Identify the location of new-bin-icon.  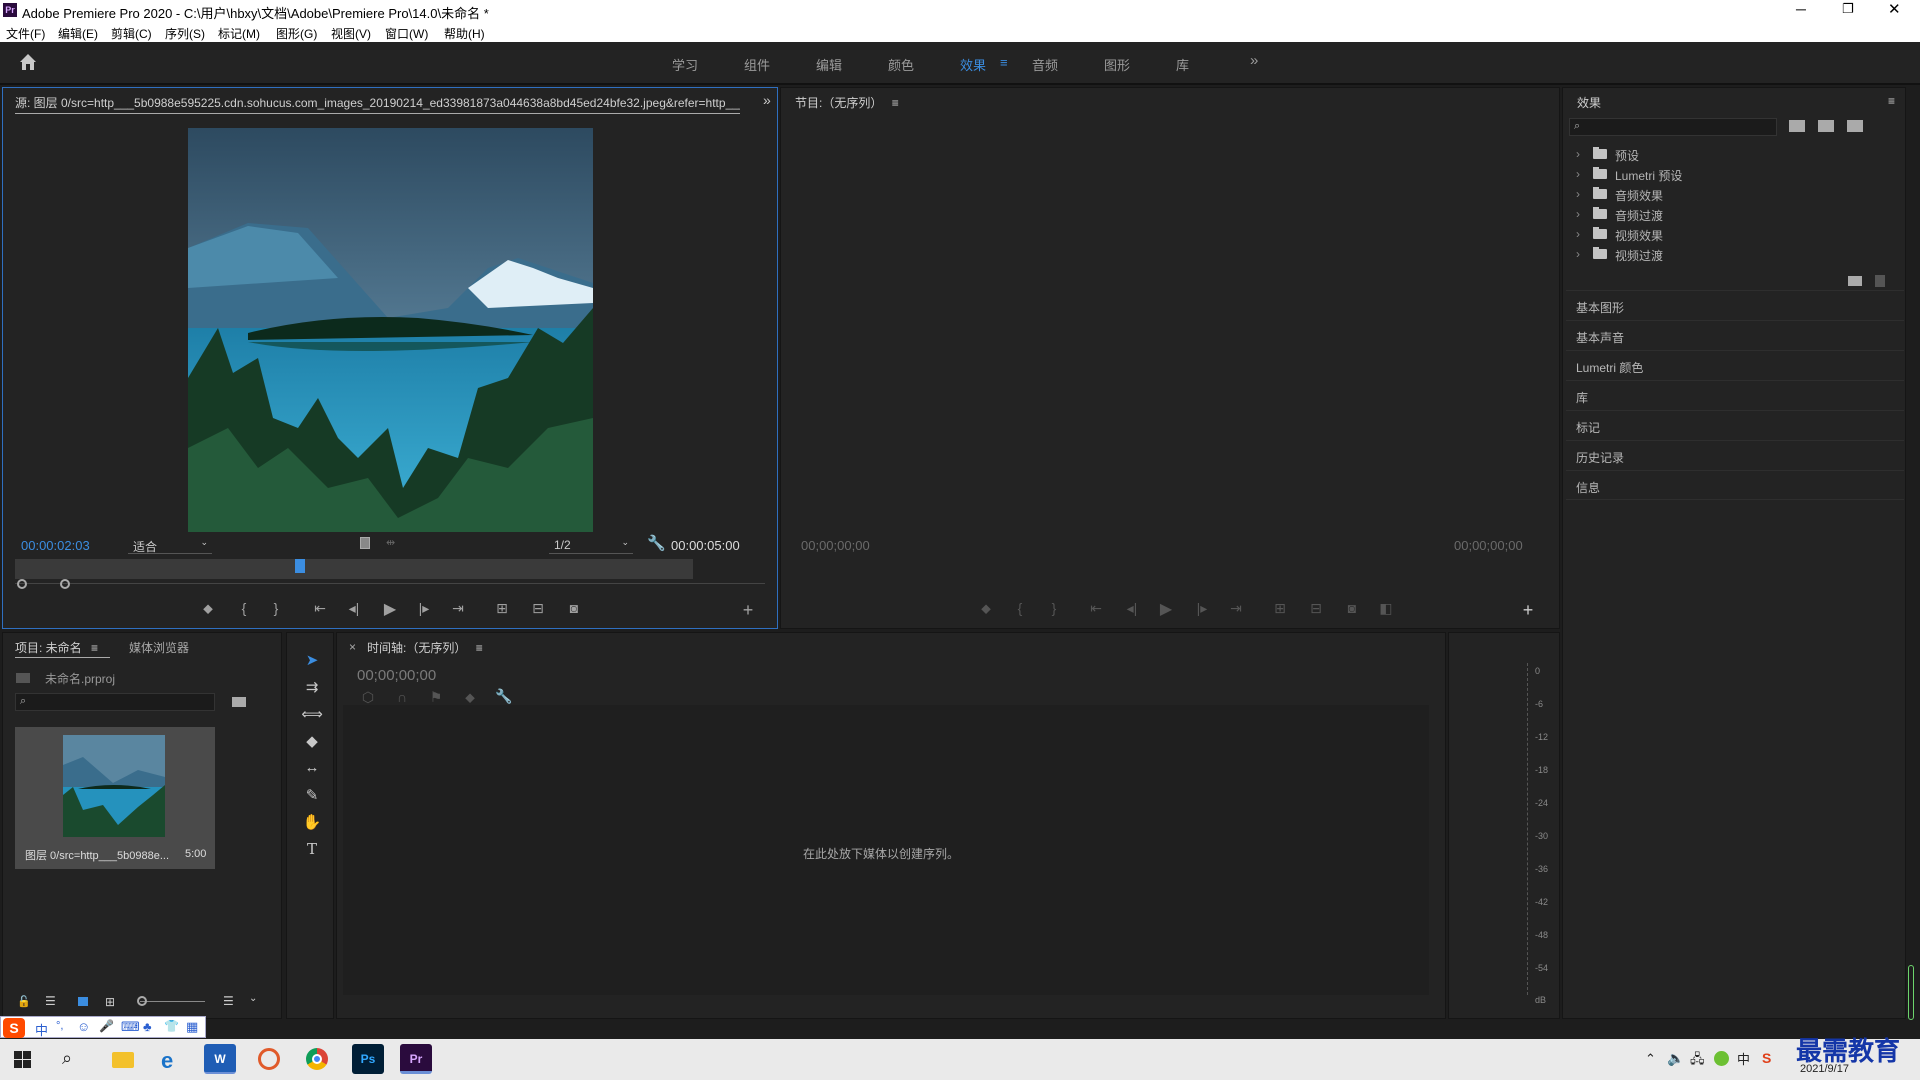
(1855, 281).